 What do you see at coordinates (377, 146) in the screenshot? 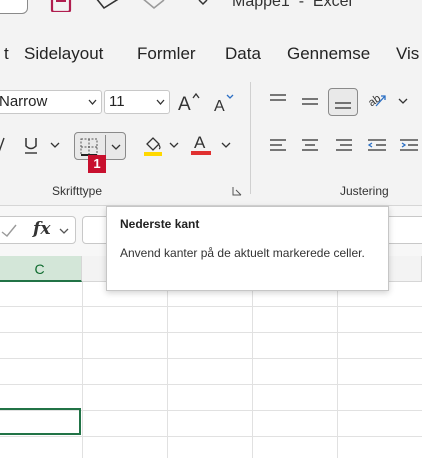
I see `decrease-indent-icon` at bounding box center [377, 146].